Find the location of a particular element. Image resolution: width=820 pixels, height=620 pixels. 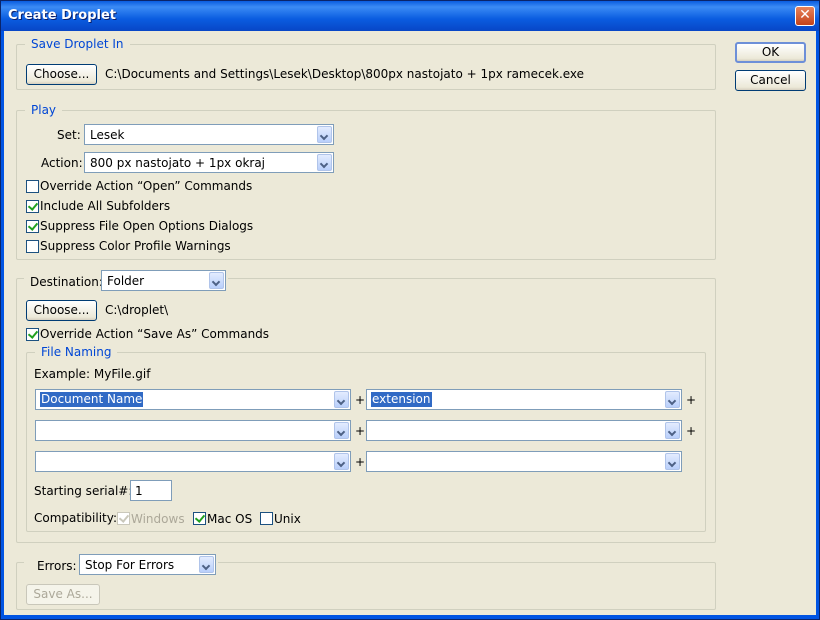

close-button: ✕ is located at coordinates (805, 16).